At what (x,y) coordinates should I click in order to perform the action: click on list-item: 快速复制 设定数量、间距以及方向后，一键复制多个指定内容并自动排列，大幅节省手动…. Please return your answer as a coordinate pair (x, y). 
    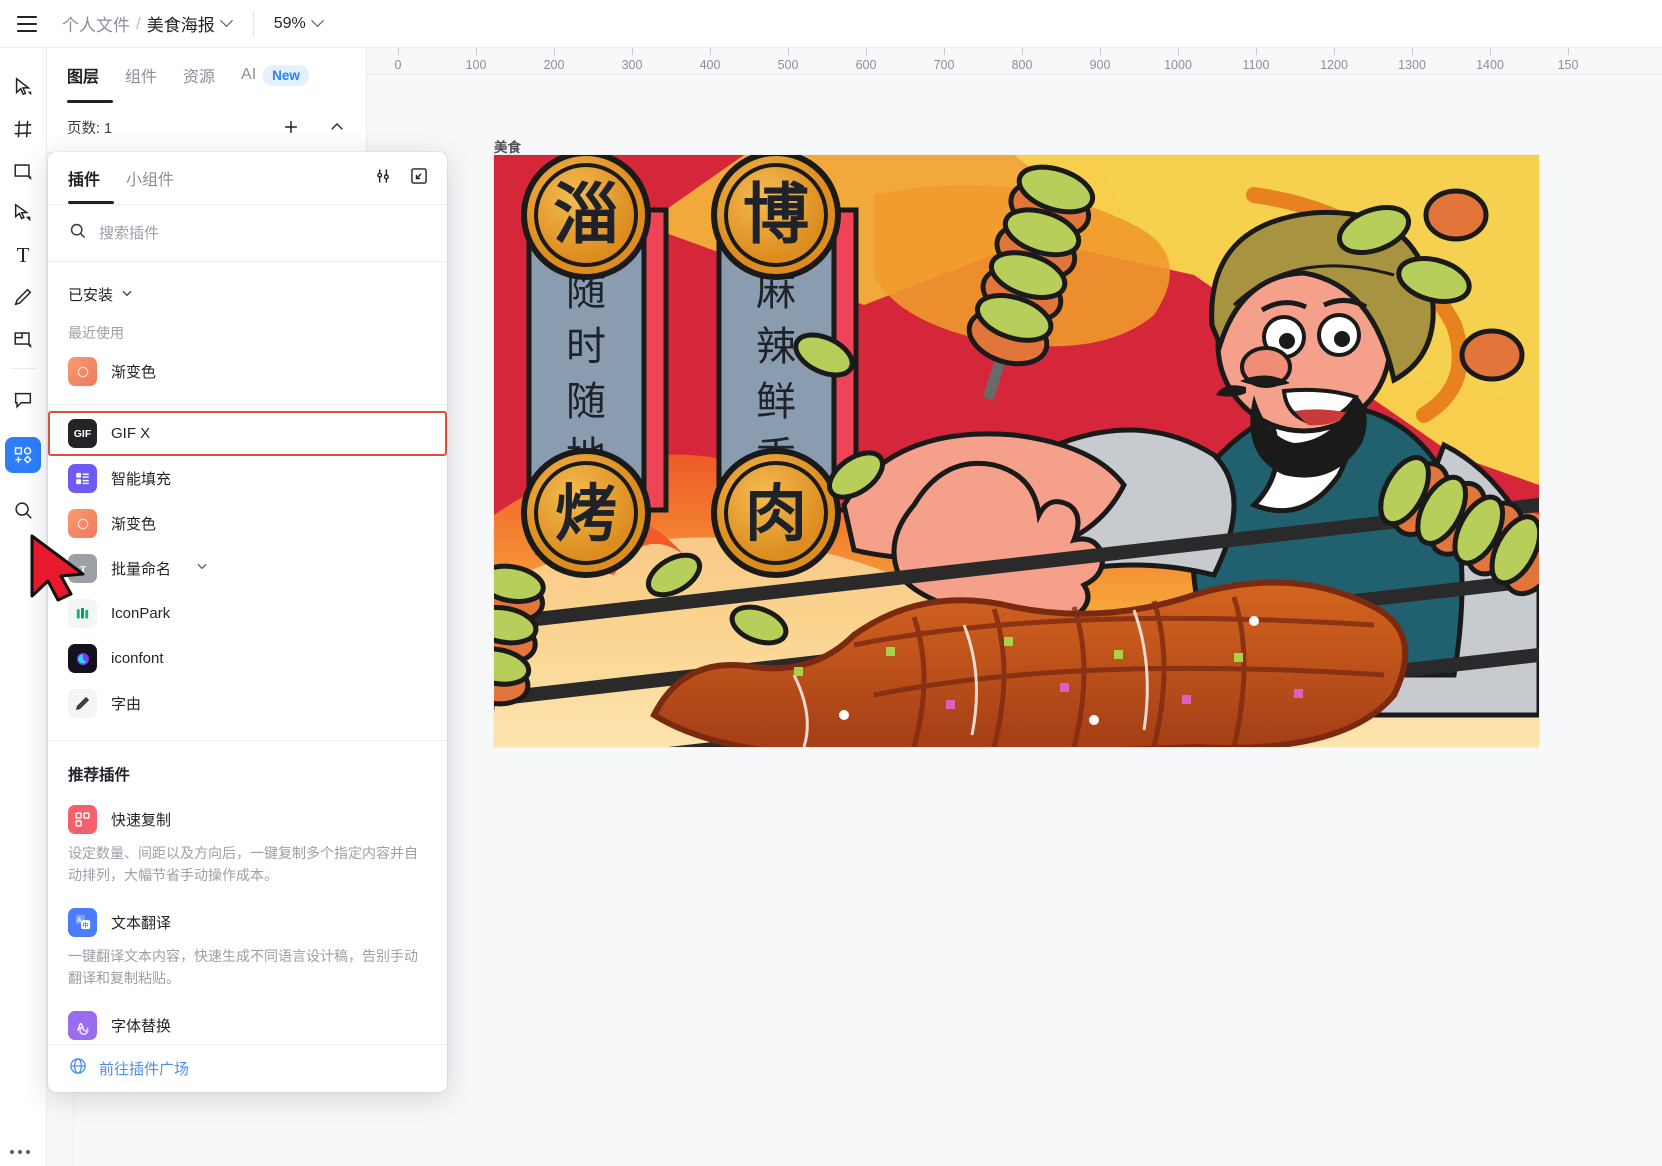
    Looking at the image, I should click on (247, 846).